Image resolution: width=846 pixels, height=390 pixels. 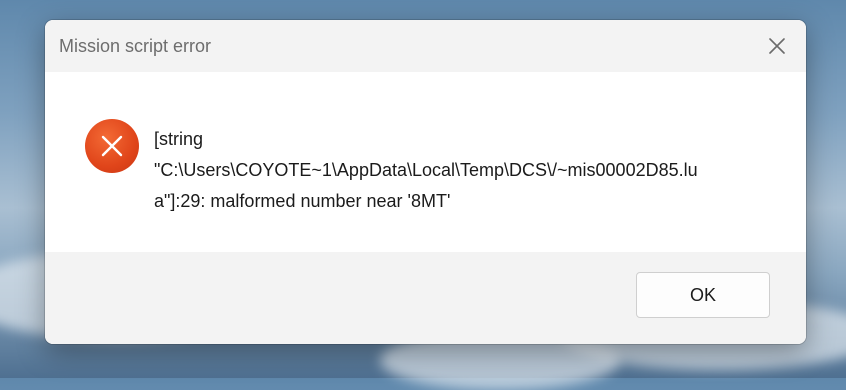 I want to click on close-icon, so click(x=777, y=46).